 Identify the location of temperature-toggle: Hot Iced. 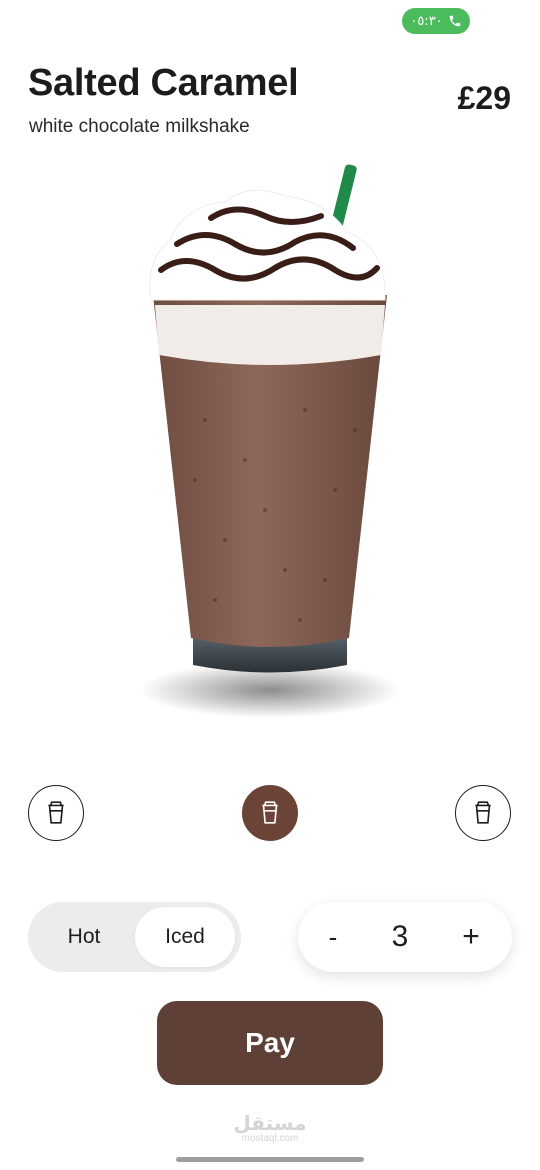
(134, 937).